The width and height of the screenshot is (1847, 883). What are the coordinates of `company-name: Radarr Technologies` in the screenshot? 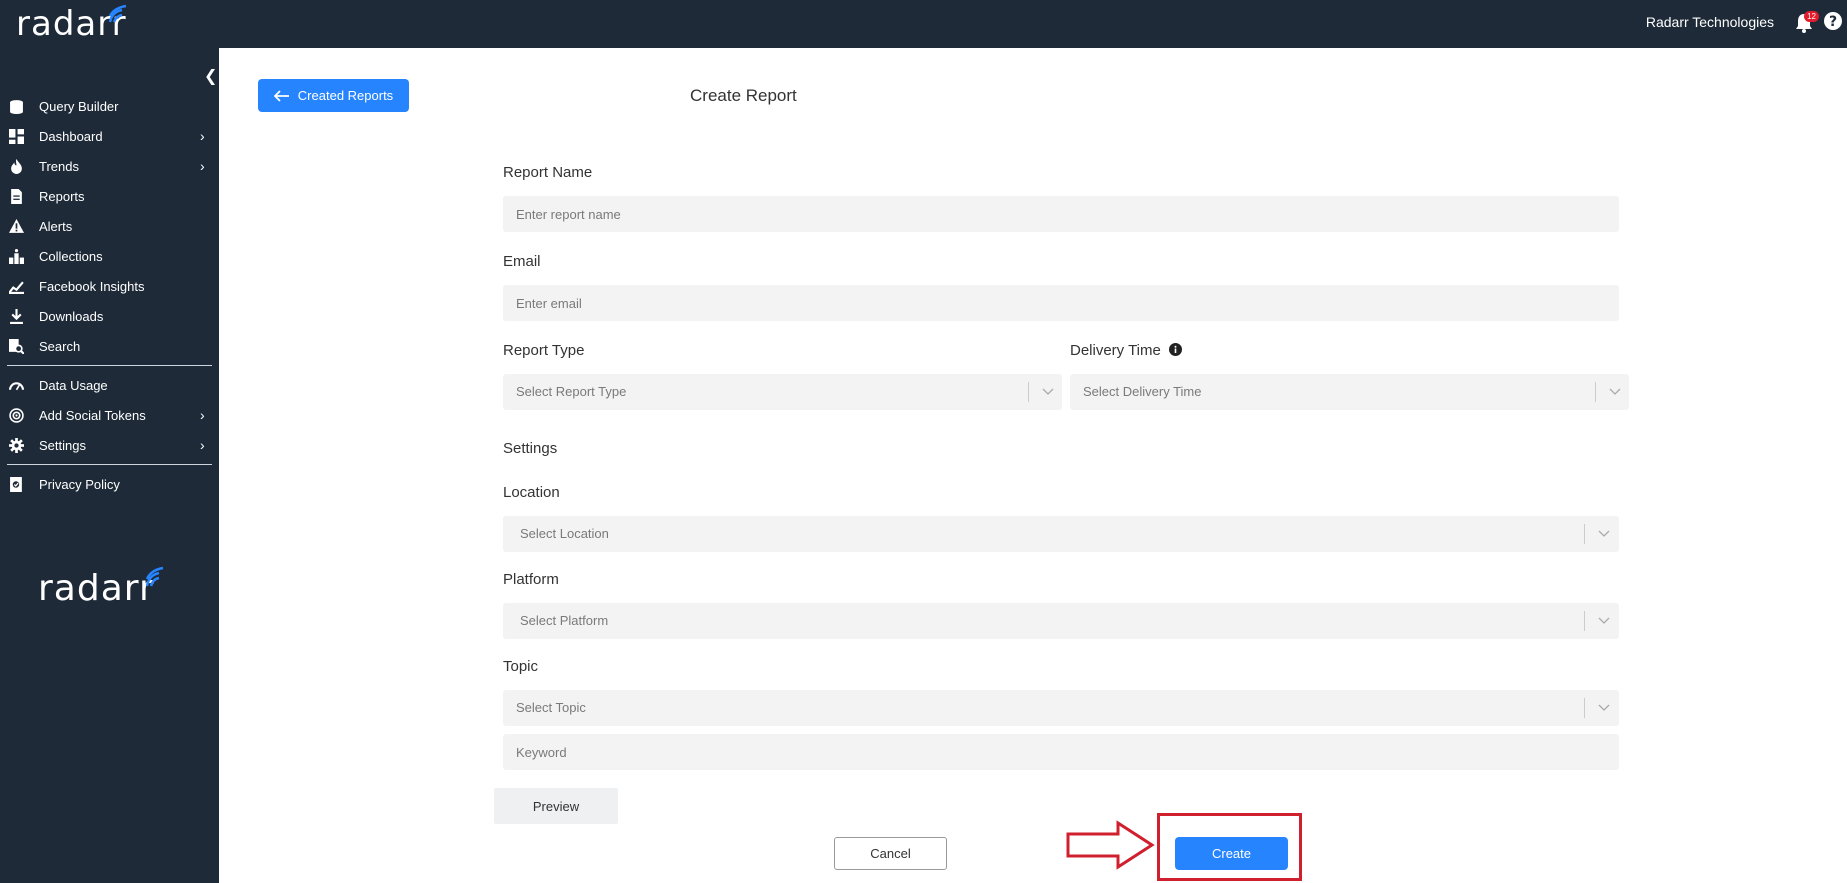 It's located at (1710, 22).